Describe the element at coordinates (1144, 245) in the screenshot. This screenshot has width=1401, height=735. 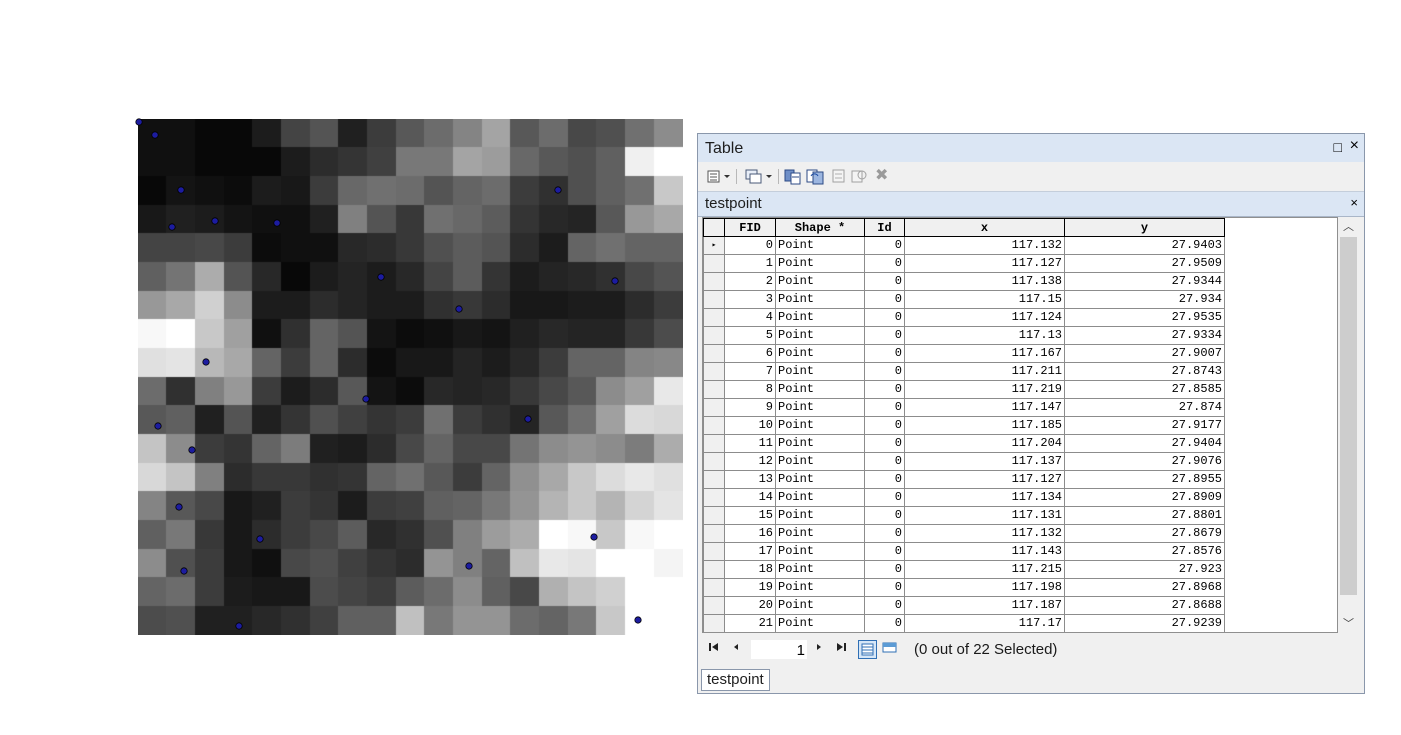
I see `cell-y: 27.9403` at that location.